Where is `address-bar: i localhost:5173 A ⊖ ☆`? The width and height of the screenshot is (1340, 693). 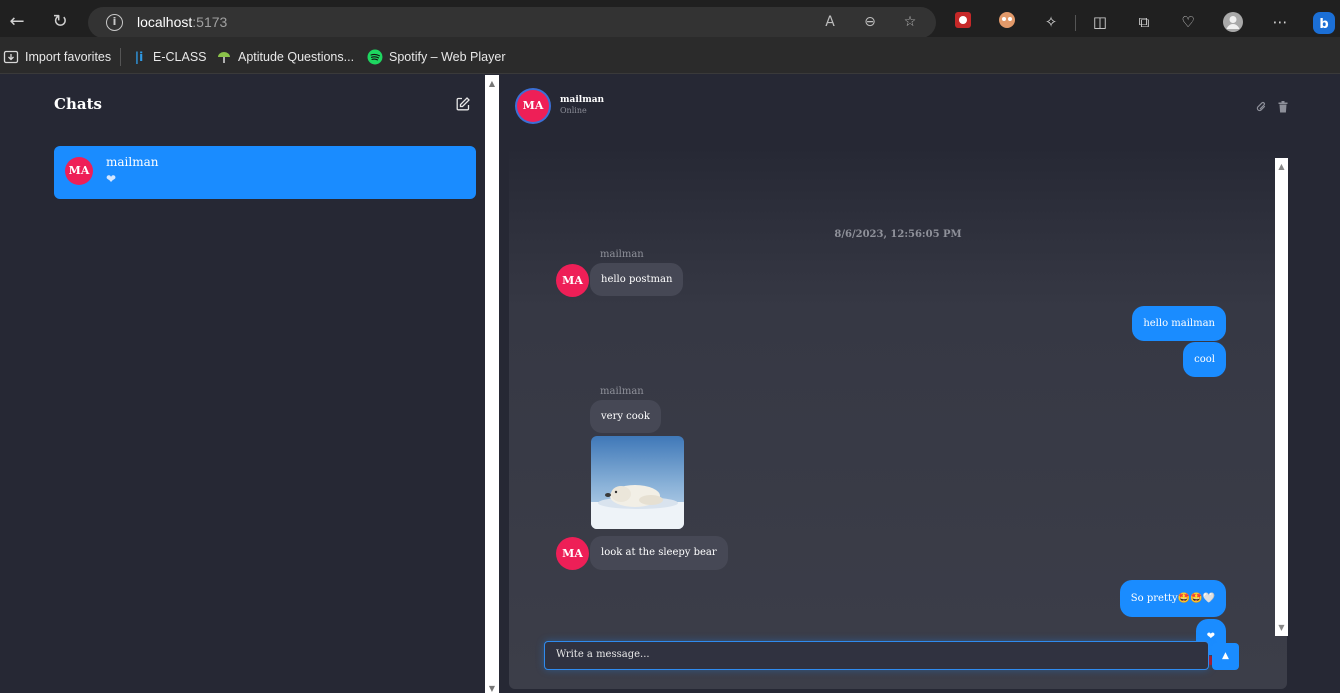 address-bar: i localhost:5173 A ⊖ ☆ is located at coordinates (512, 22).